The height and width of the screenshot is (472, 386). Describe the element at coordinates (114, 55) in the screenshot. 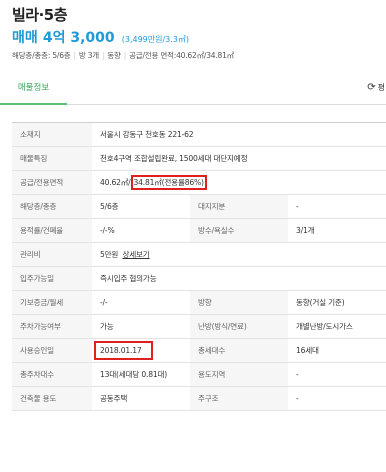

I see `summary-direction: 동향` at that location.